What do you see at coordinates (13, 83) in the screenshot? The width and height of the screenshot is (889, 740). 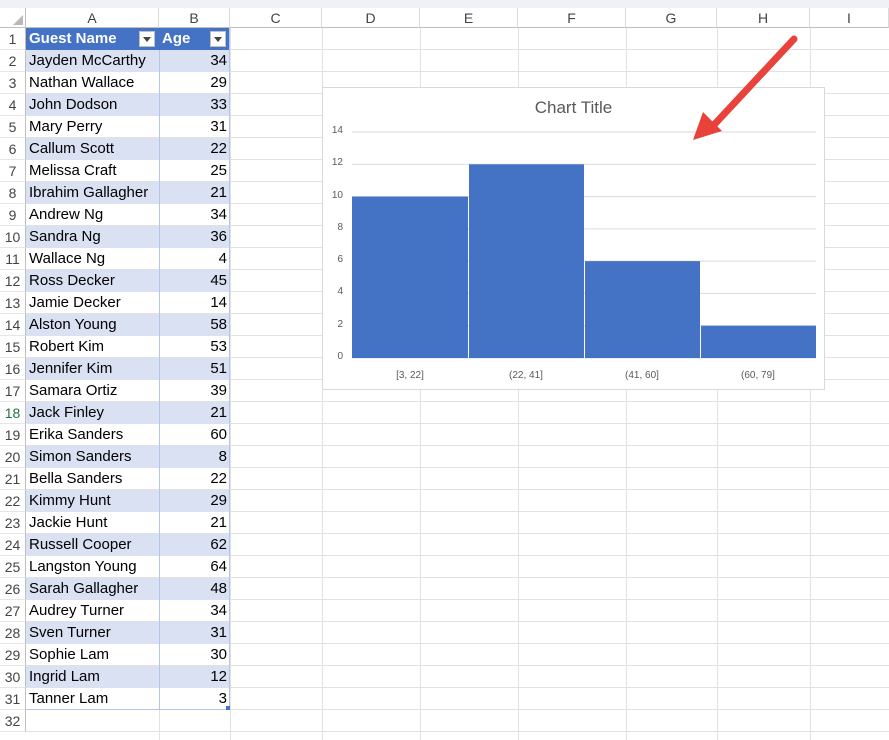 I see `row-header-3: 3` at bounding box center [13, 83].